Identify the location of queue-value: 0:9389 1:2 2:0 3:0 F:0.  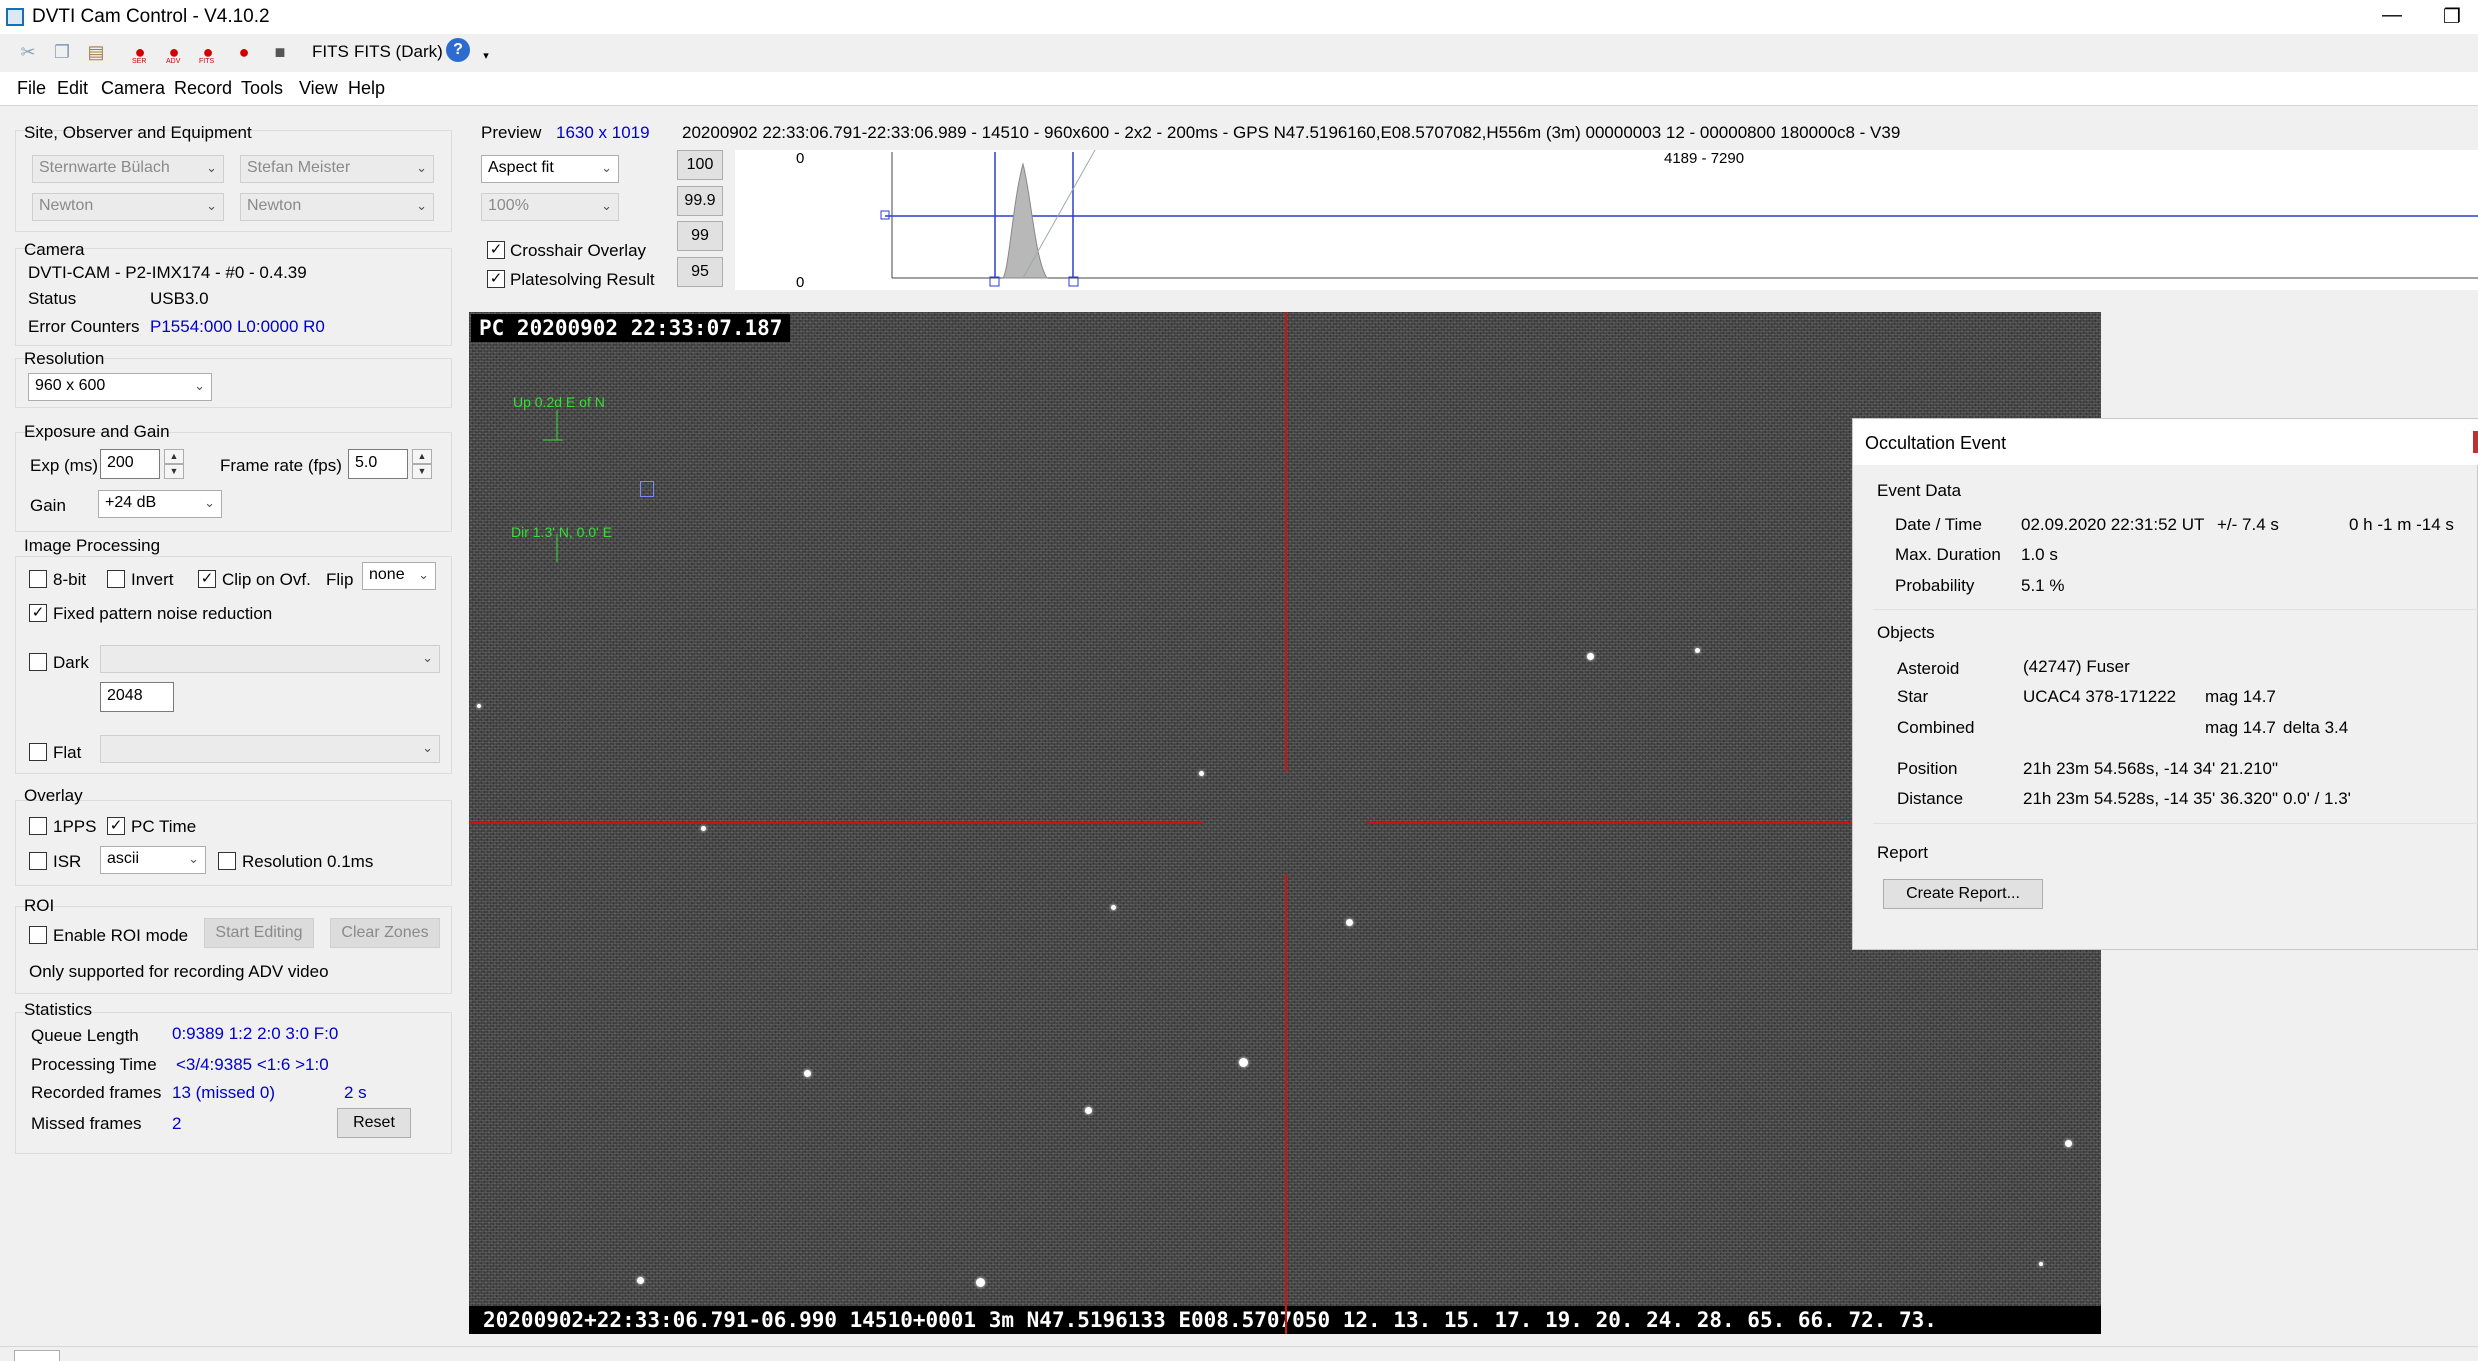
(255, 1033).